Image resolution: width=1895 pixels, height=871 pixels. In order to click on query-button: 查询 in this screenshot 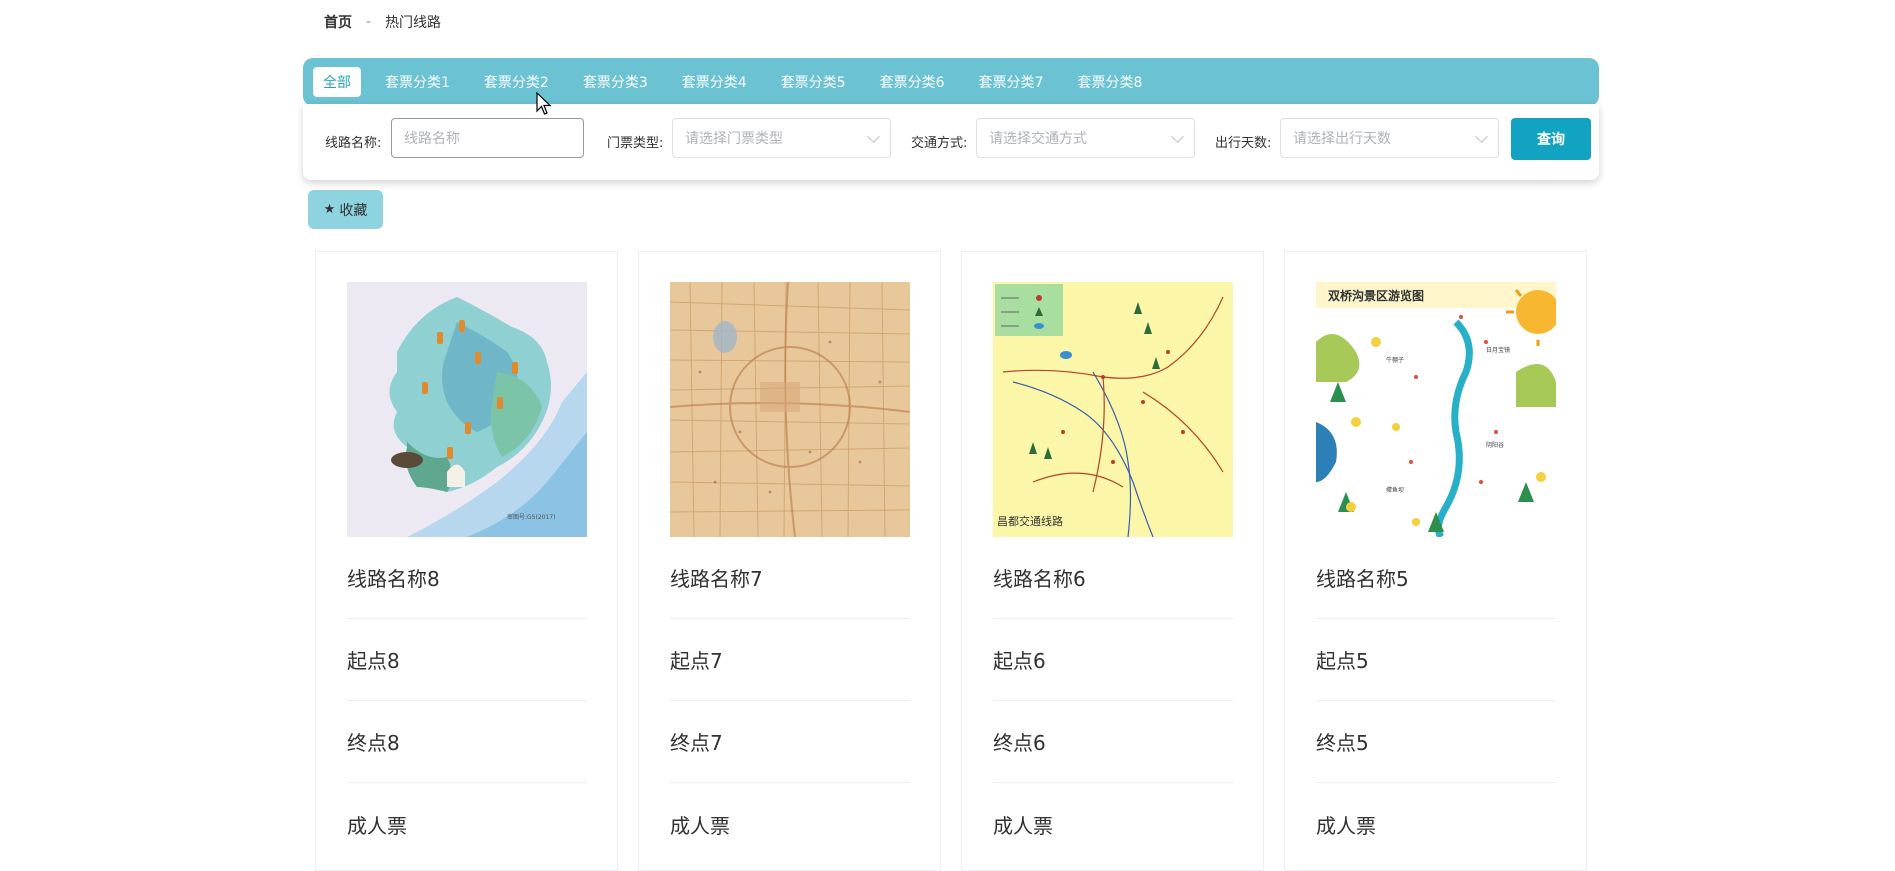, I will do `click(1551, 139)`.